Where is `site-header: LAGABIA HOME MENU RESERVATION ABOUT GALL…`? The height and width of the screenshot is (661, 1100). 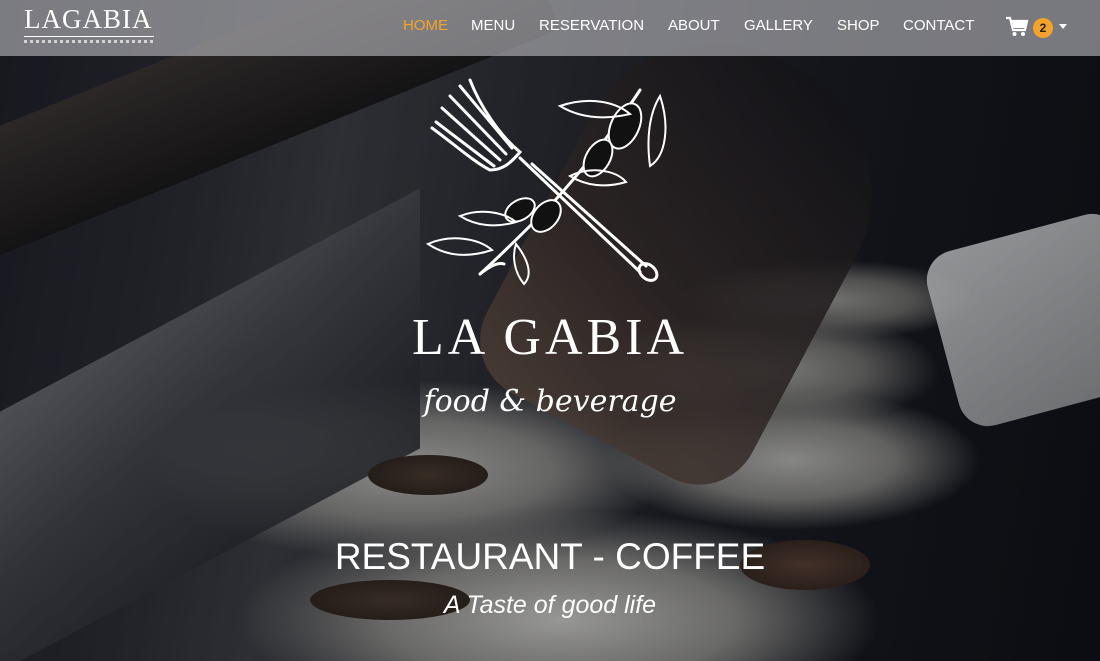
site-header: LAGABIA HOME MENU RESERVATION ABOUT GALL… is located at coordinates (550, 28).